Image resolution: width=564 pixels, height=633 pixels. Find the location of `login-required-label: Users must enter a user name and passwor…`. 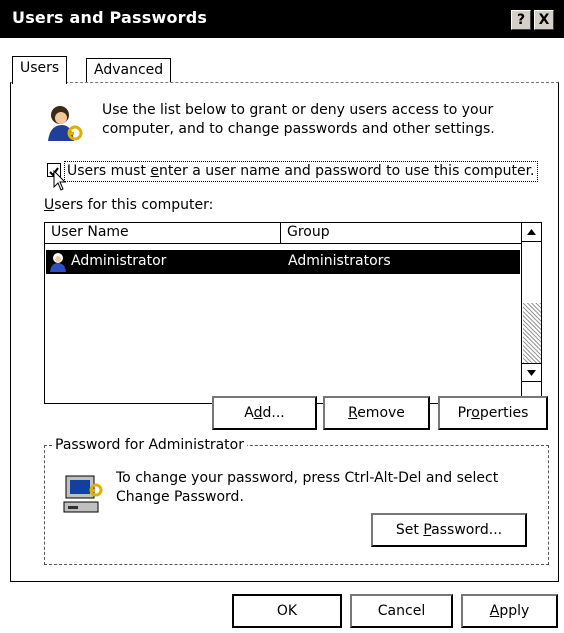

login-required-label: Users must enter a user name and passwor… is located at coordinates (301, 171).